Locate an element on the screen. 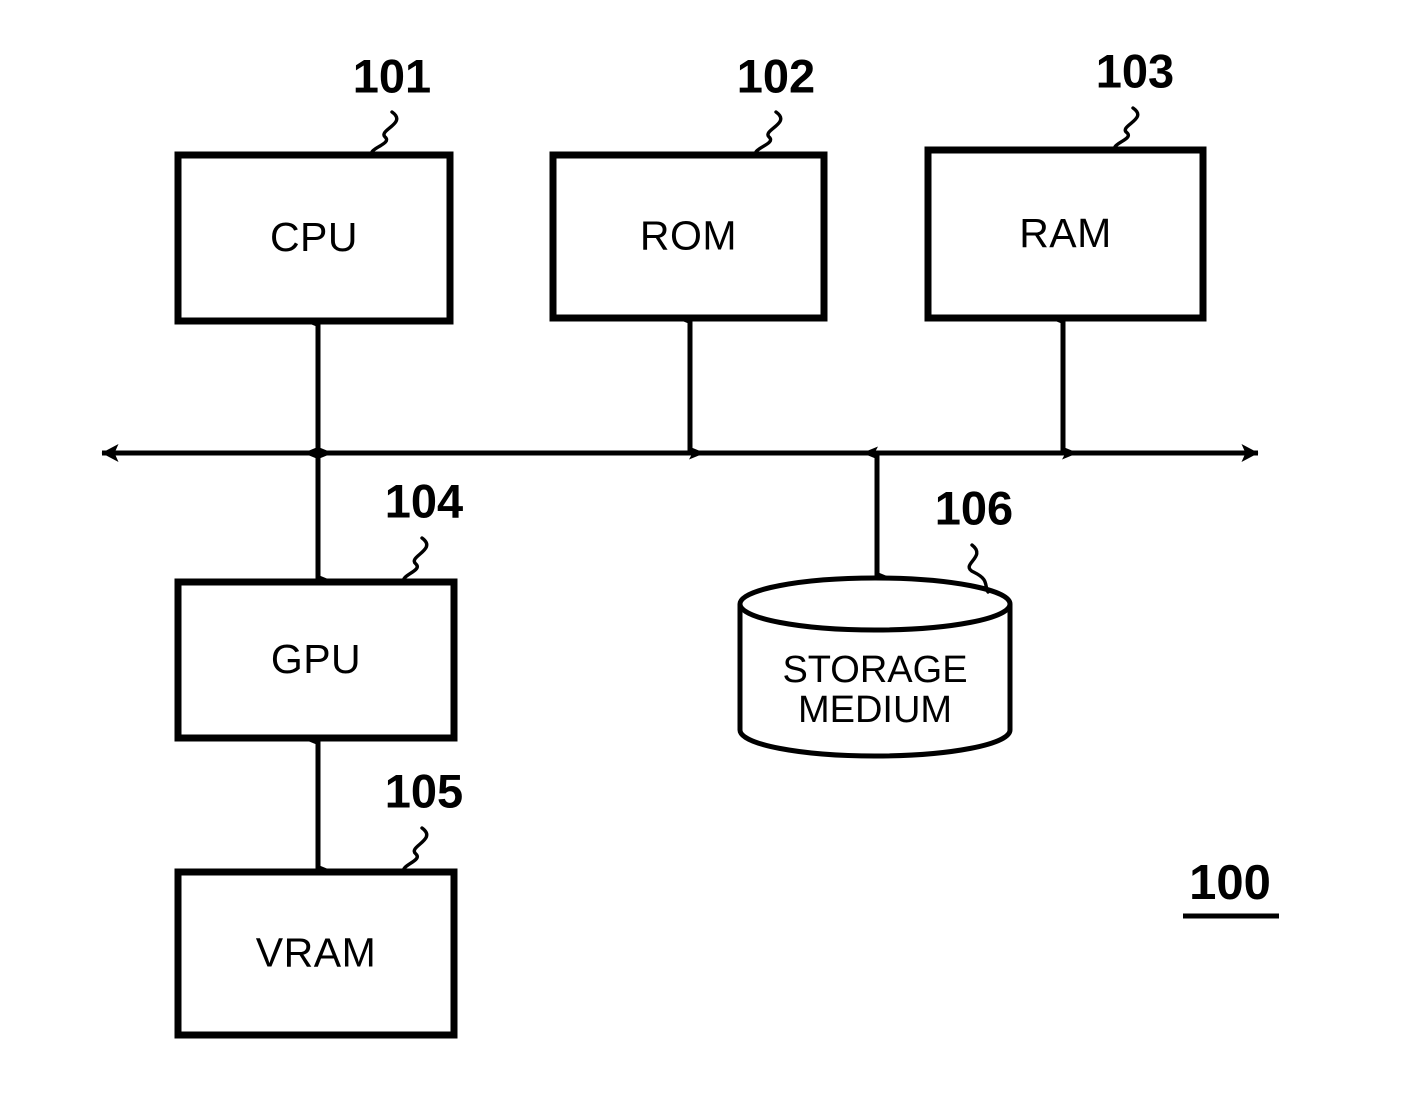  block-storage-medium: STORAGE MEDIUM is located at coordinates (875, 667).